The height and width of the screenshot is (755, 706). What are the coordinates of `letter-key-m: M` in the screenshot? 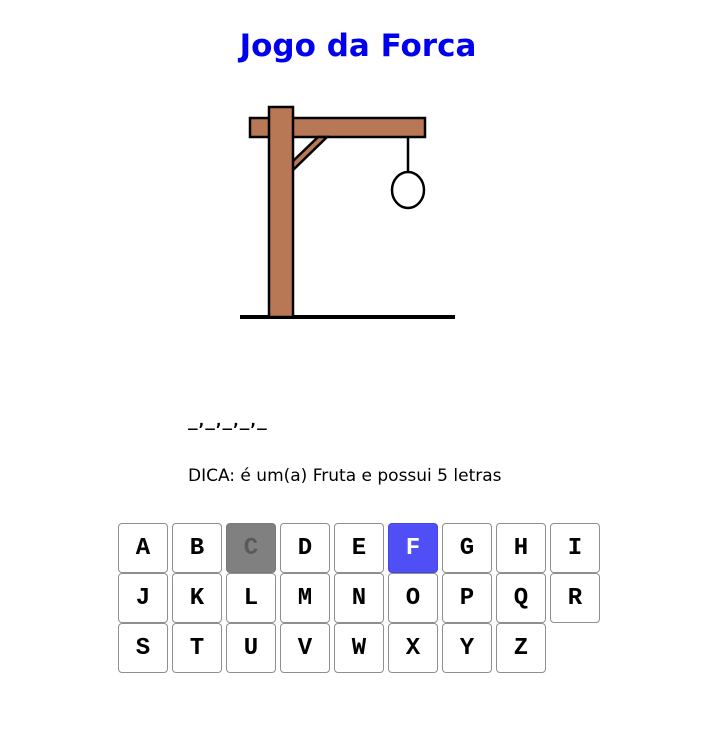 It's located at (305, 598).